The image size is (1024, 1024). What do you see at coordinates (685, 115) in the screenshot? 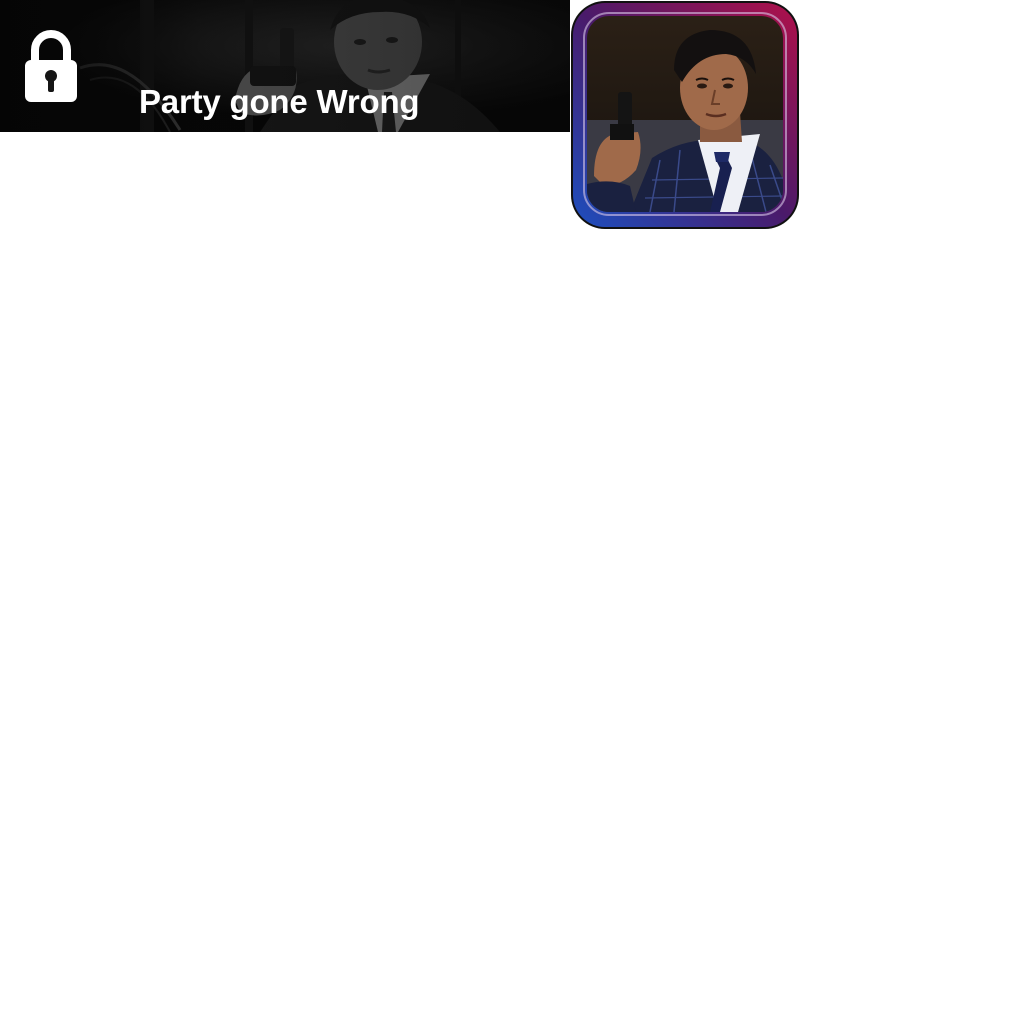
I see `app-icon` at bounding box center [685, 115].